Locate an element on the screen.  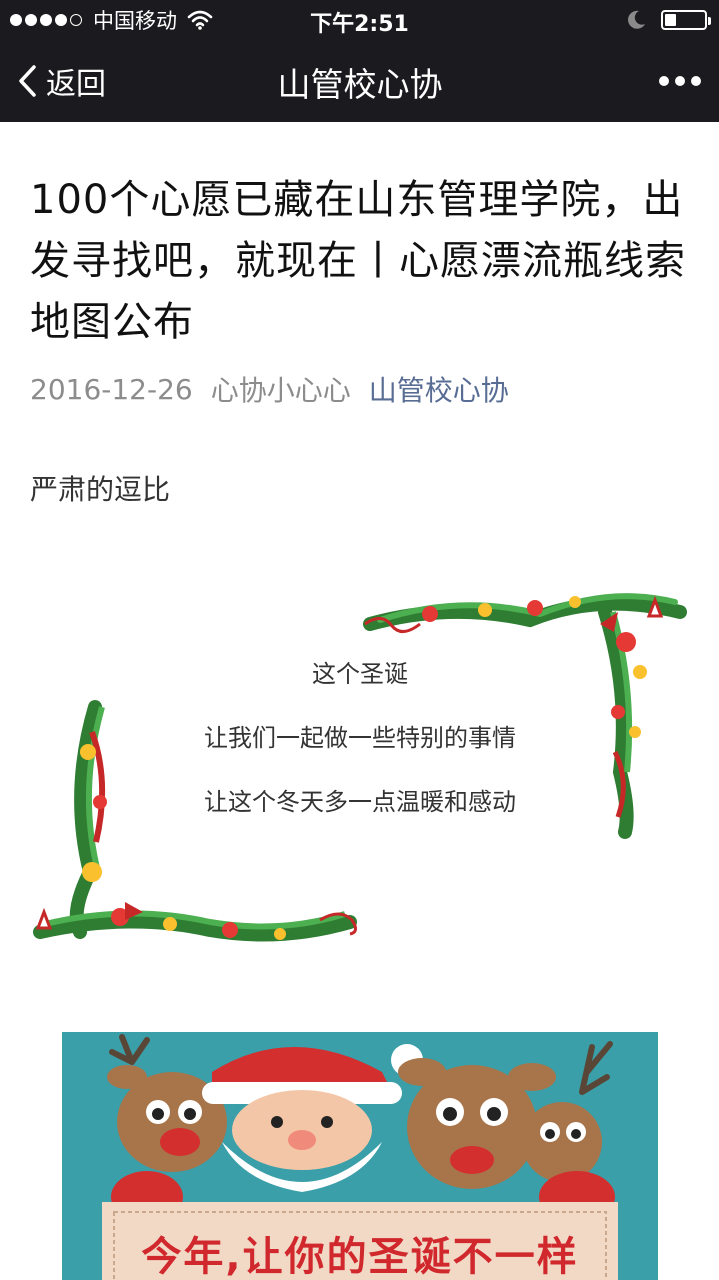
article-title: 100个心愿已藏在山东管理学院，出发寻找吧，就现在丨心愿漂流瓶线索地图公布 is located at coordinates (358, 261).